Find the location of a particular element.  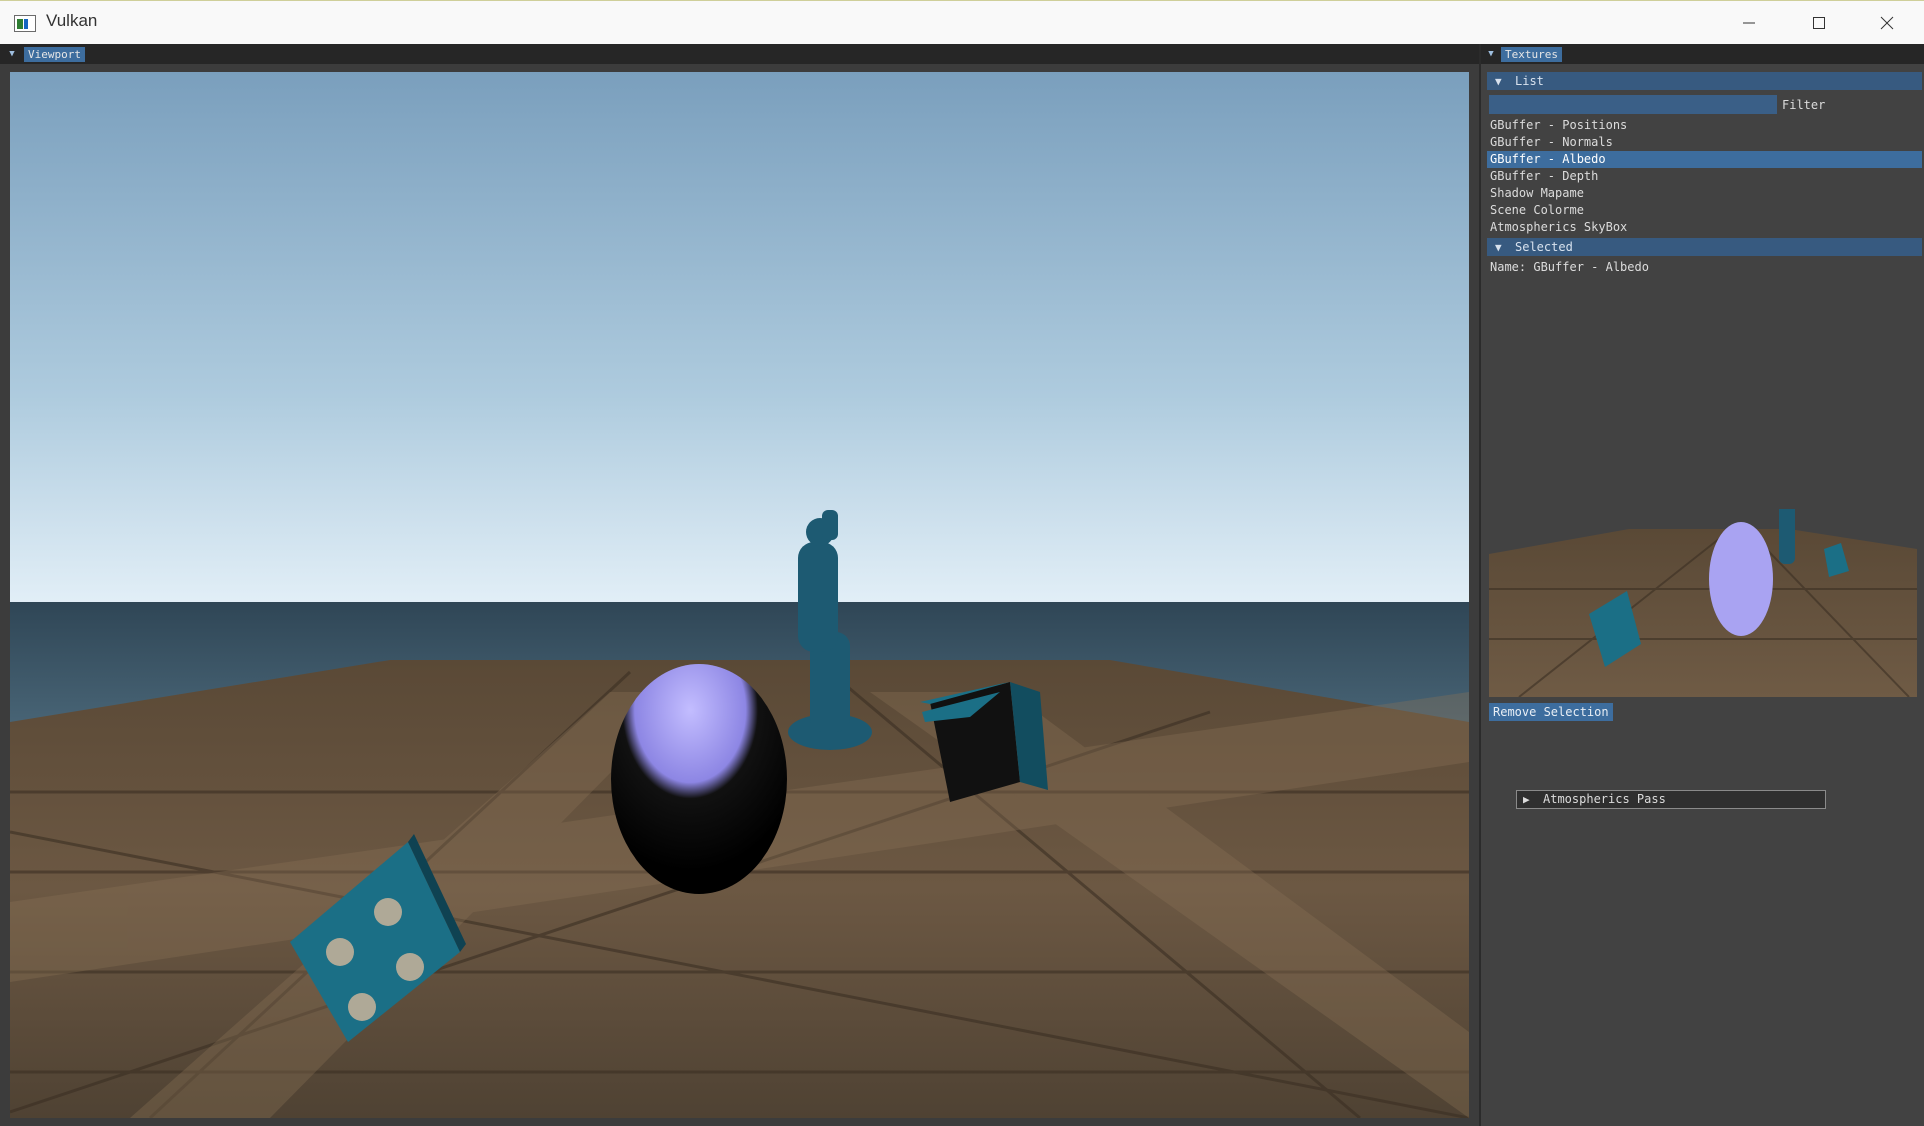

atmospherics-pass-header: ▶ Atmospherics Pass is located at coordinates (1671, 799).